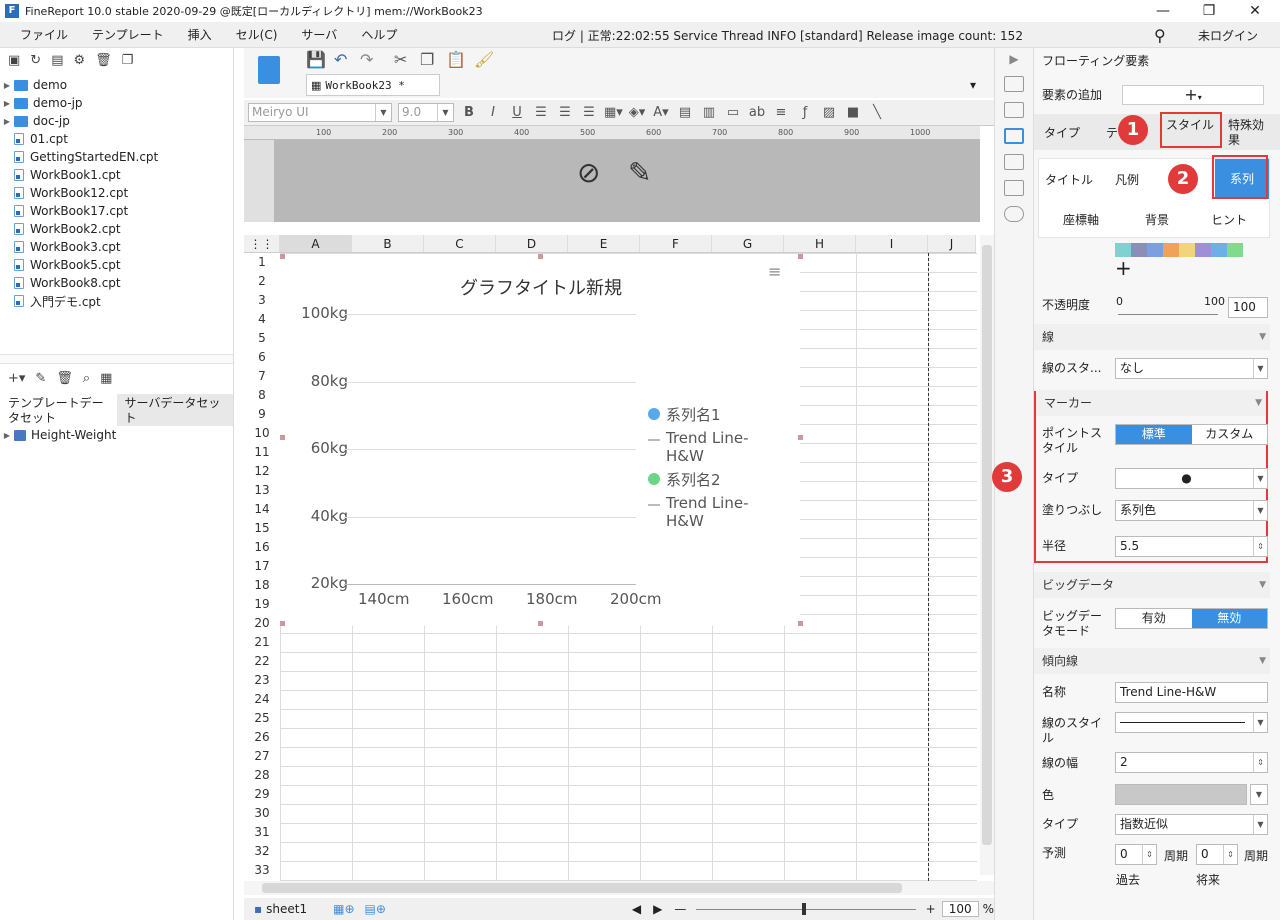 This screenshot has height=920, width=1280. What do you see at coordinates (1229, 434) in the screenshot?
I see `point-style-custom: カスタム` at bounding box center [1229, 434].